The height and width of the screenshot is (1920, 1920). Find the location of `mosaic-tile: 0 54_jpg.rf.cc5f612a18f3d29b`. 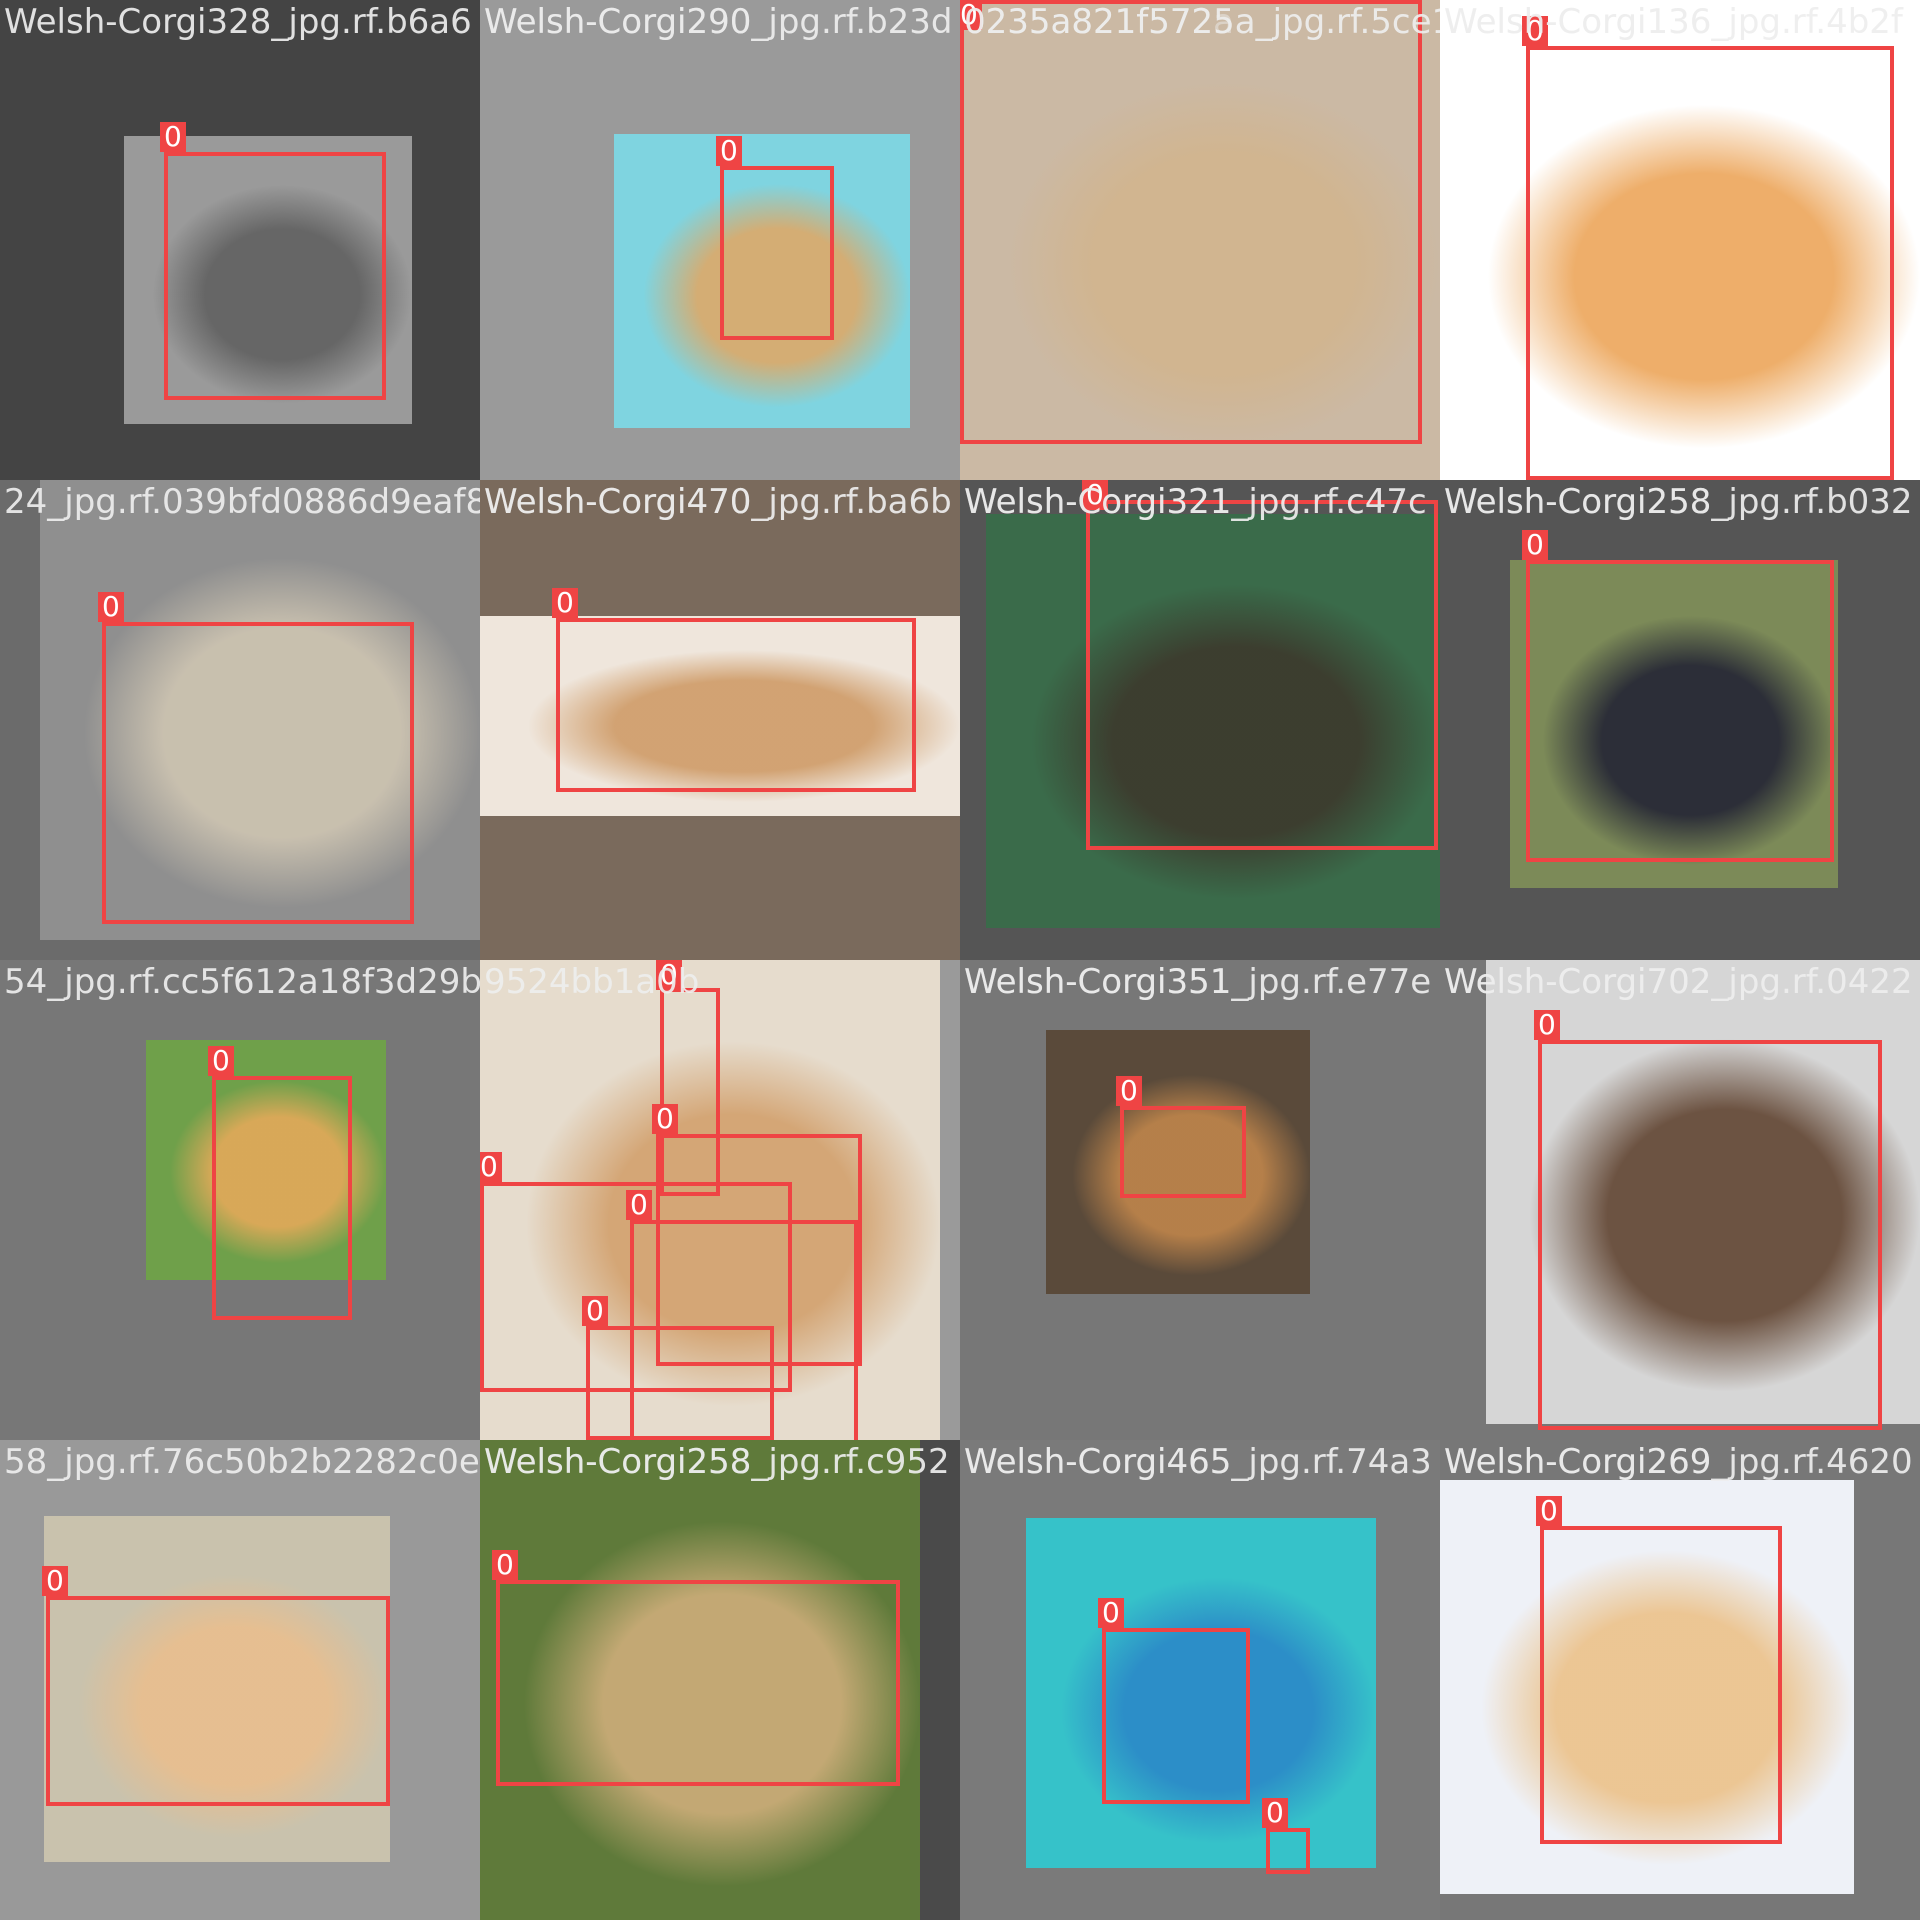

mosaic-tile: 0 54_jpg.rf.cc5f612a18f3d29b is located at coordinates (240, 1200).